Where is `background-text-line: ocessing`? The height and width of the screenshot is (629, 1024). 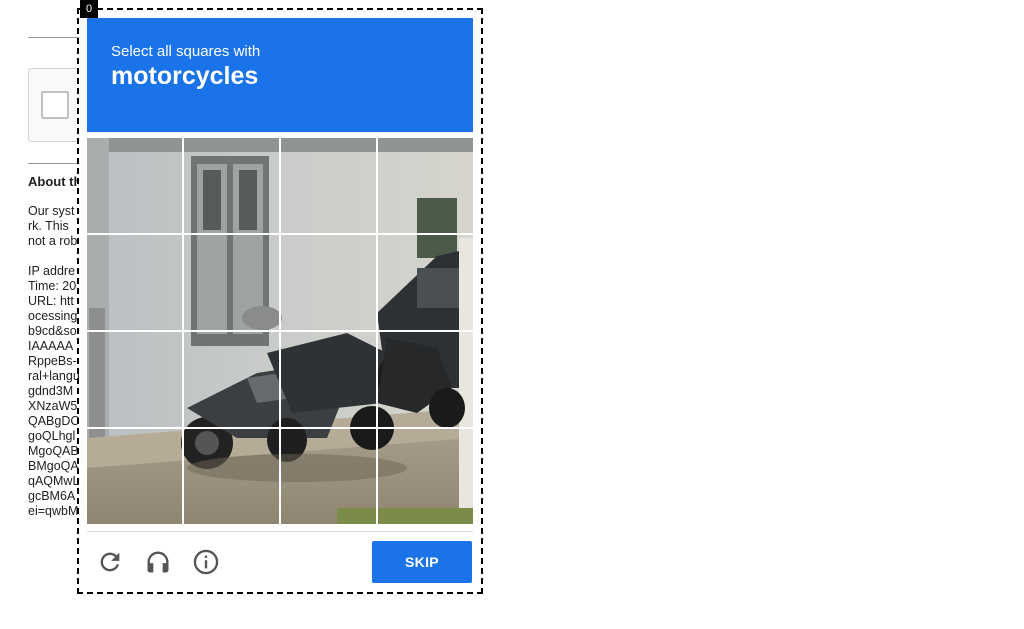 background-text-line: ocessing is located at coordinates (53, 316).